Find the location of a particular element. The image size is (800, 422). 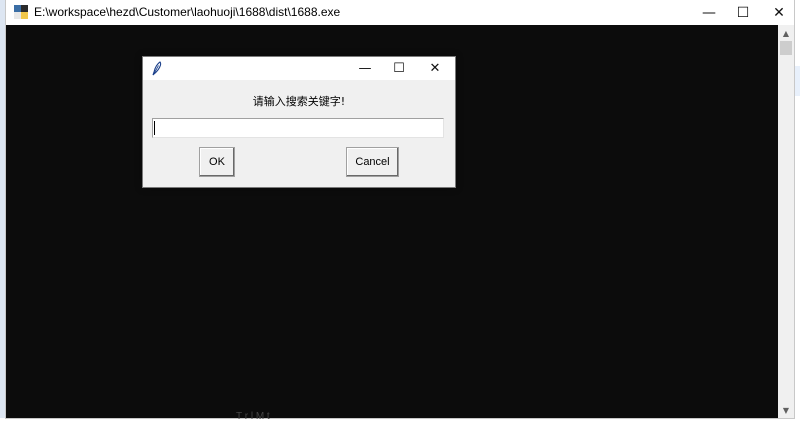

background-window-accent is located at coordinates (797, 81).